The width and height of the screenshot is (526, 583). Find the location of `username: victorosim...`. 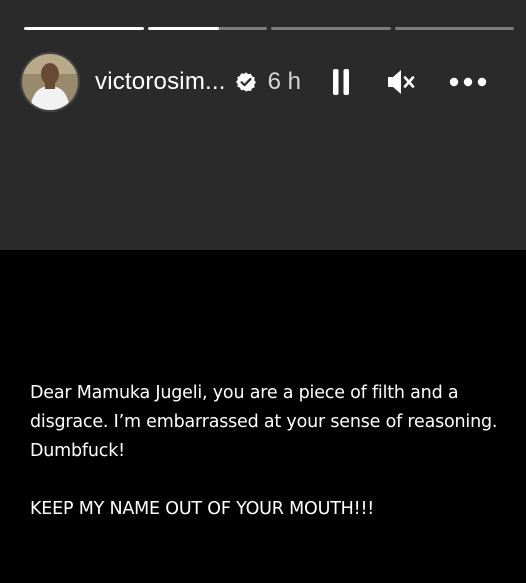

username: victorosim... is located at coordinates (160, 82).